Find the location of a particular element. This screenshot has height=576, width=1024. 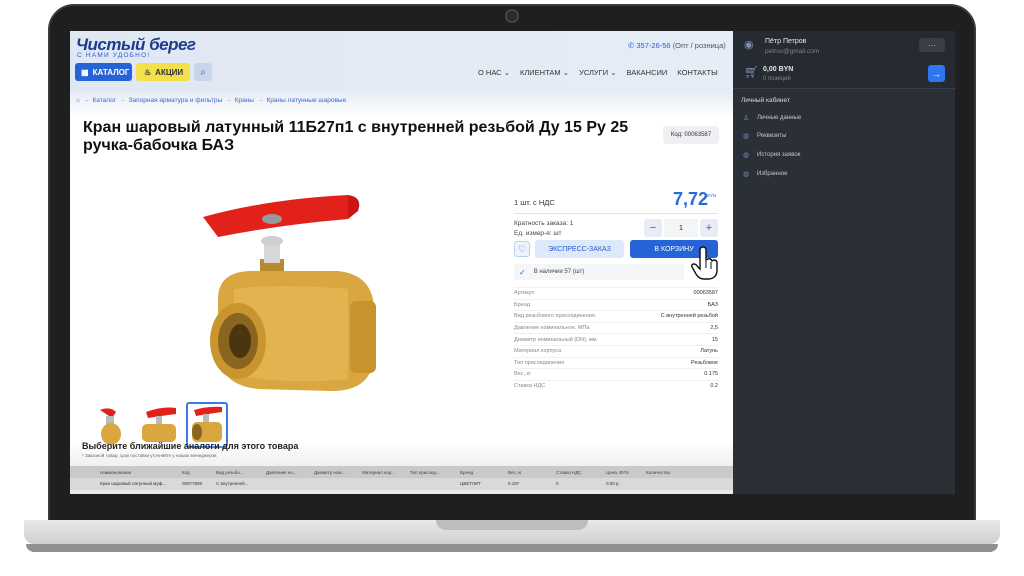

increment-button: + is located at coordinates (709, 228).